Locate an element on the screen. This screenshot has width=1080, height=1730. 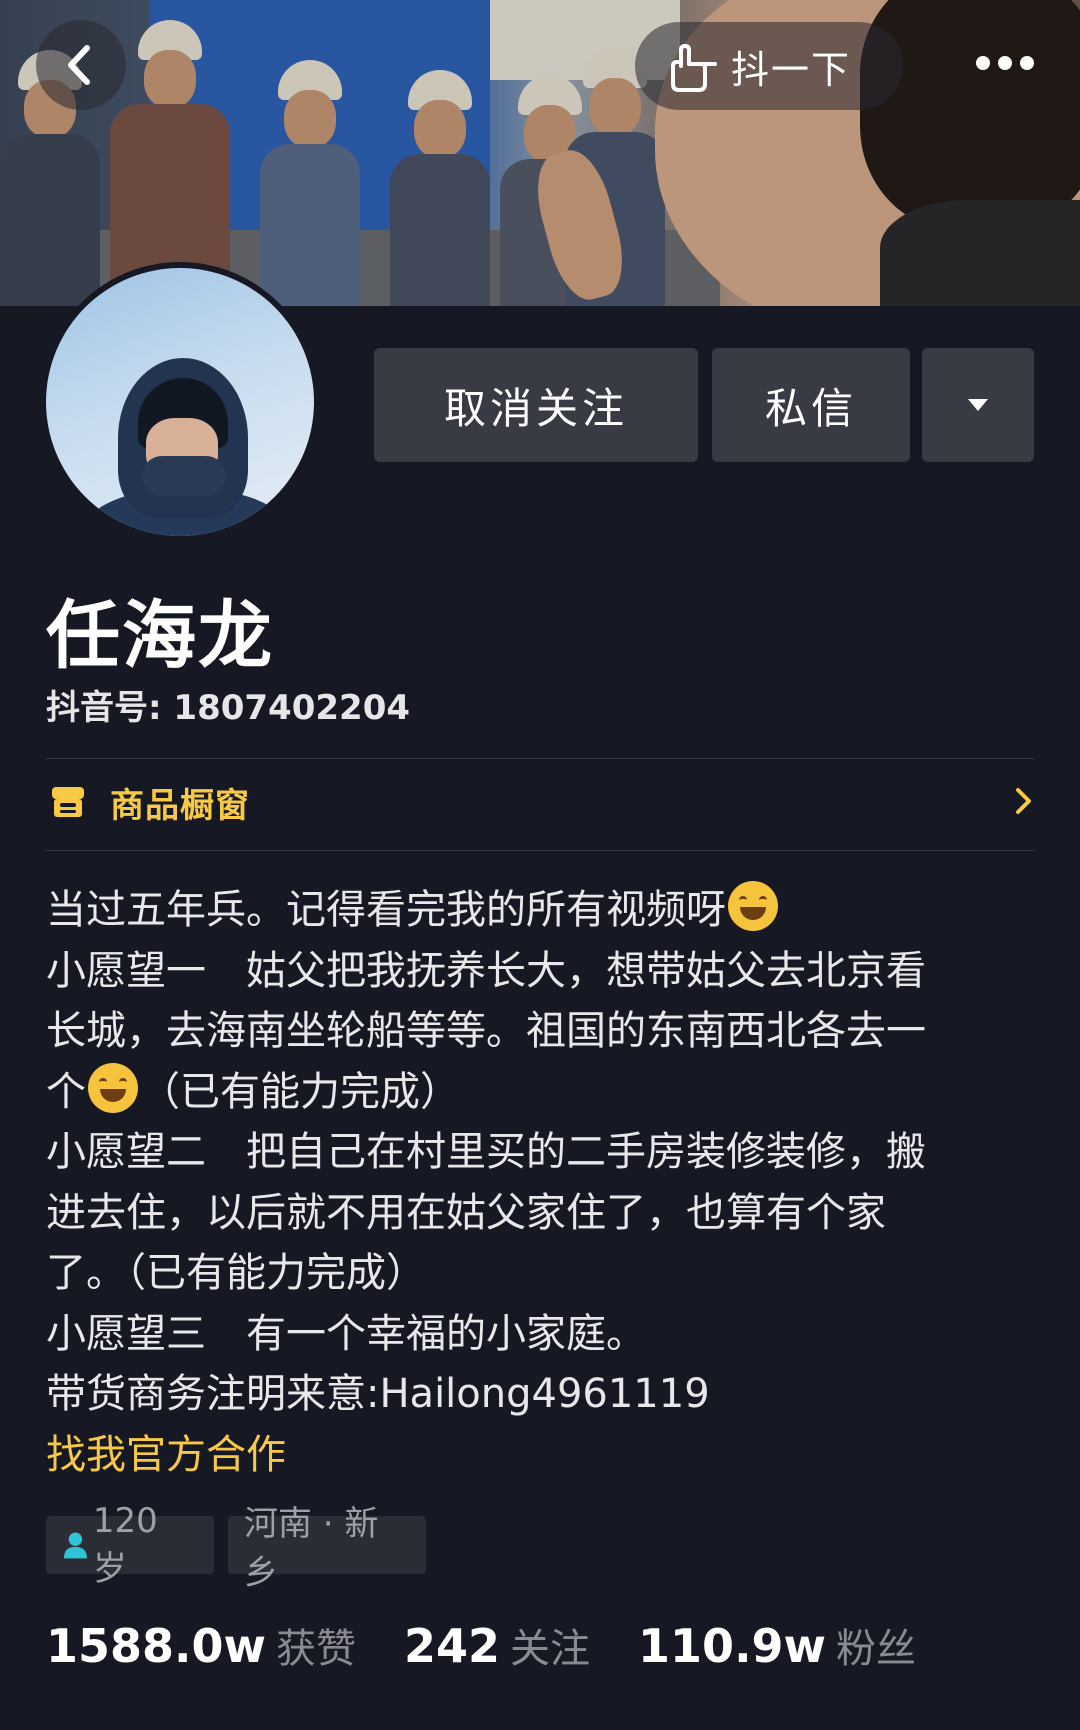
followers-label: 粉丝 is located at coordinates (876, 1649).